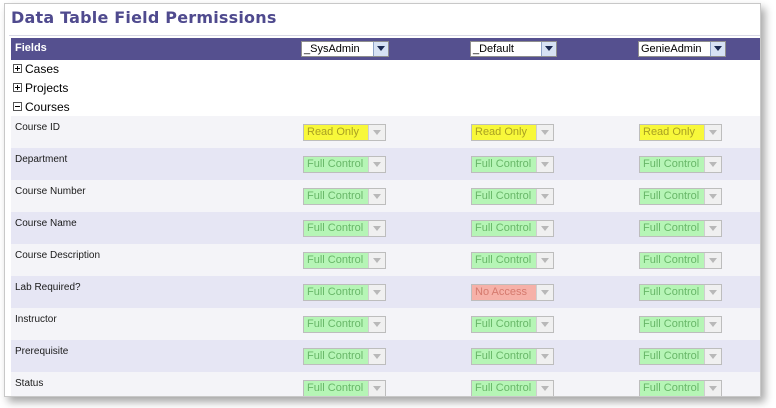  I want to click on field-row: Course ID Read Only Read Only Read Only, so click(385, 132).